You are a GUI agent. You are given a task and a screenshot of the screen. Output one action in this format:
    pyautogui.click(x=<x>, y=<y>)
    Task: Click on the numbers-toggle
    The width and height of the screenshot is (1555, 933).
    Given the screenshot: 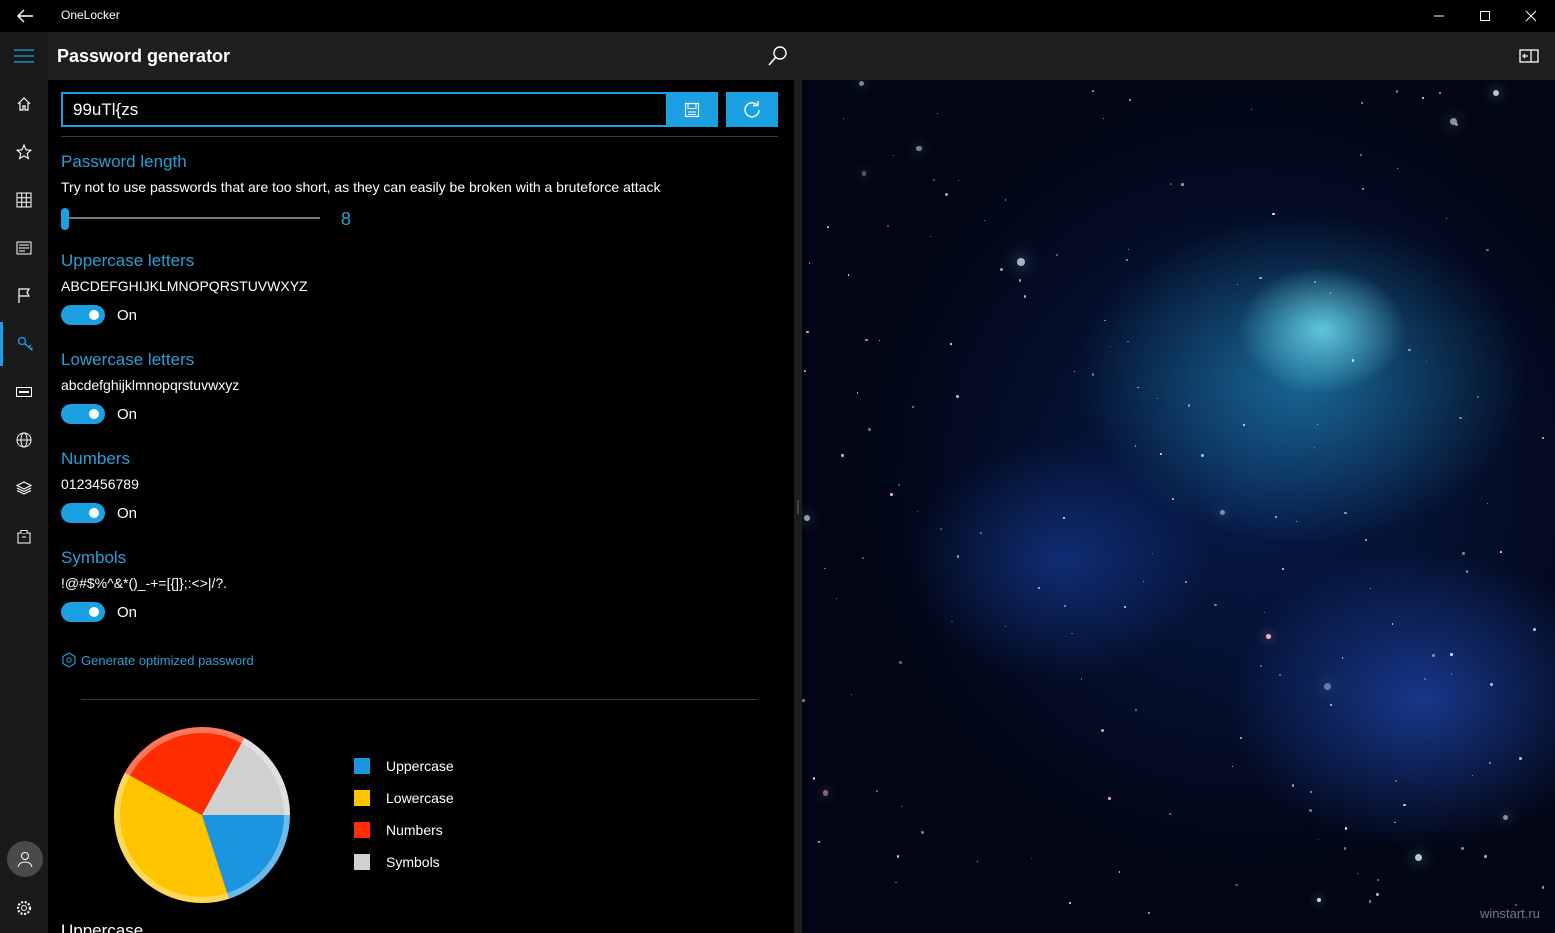 What is the action you would take?
    pyautogui.click(x=83, y=513)
    